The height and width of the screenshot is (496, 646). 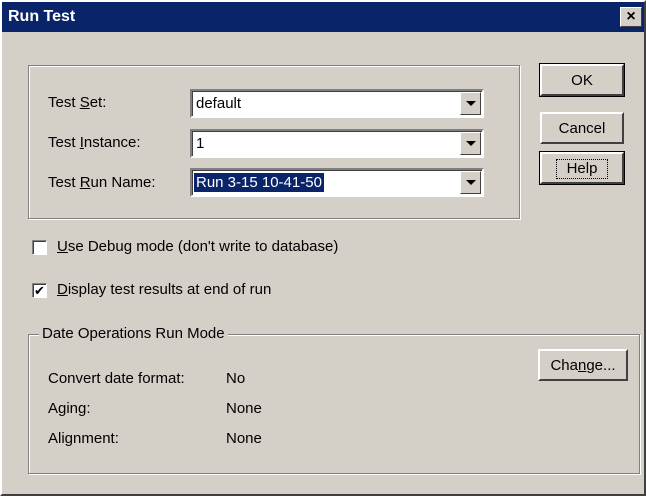 I want to click on test-run-name-combobox: Run 3-15 10-41-50, so click(x=337, y=182).